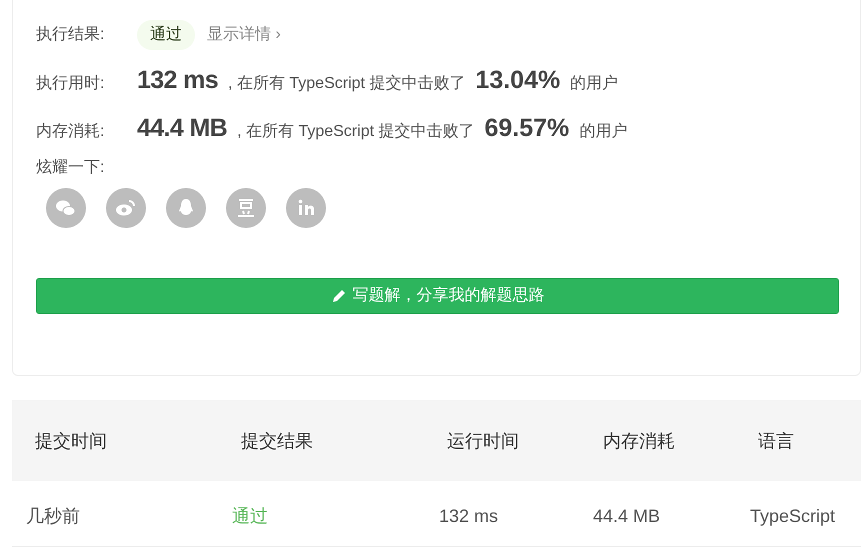 This screenshot has width=868, height=549. Describe the element at coordinates (71, 84) in the screenshot. I see `stat-label: 执行用时:` at that location.